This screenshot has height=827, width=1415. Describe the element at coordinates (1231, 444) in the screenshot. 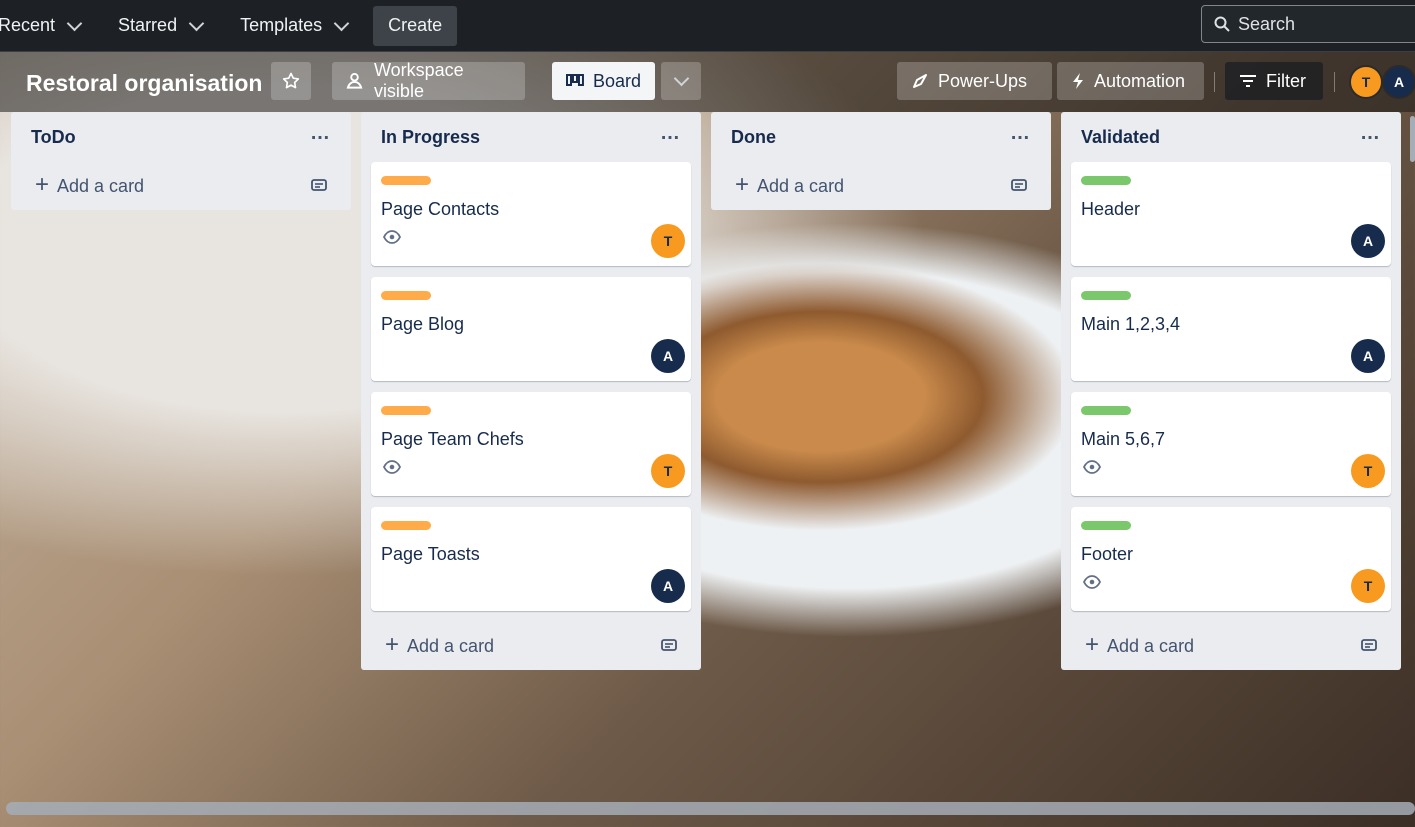

I see `card: Main 5,6,7 T` at that location.